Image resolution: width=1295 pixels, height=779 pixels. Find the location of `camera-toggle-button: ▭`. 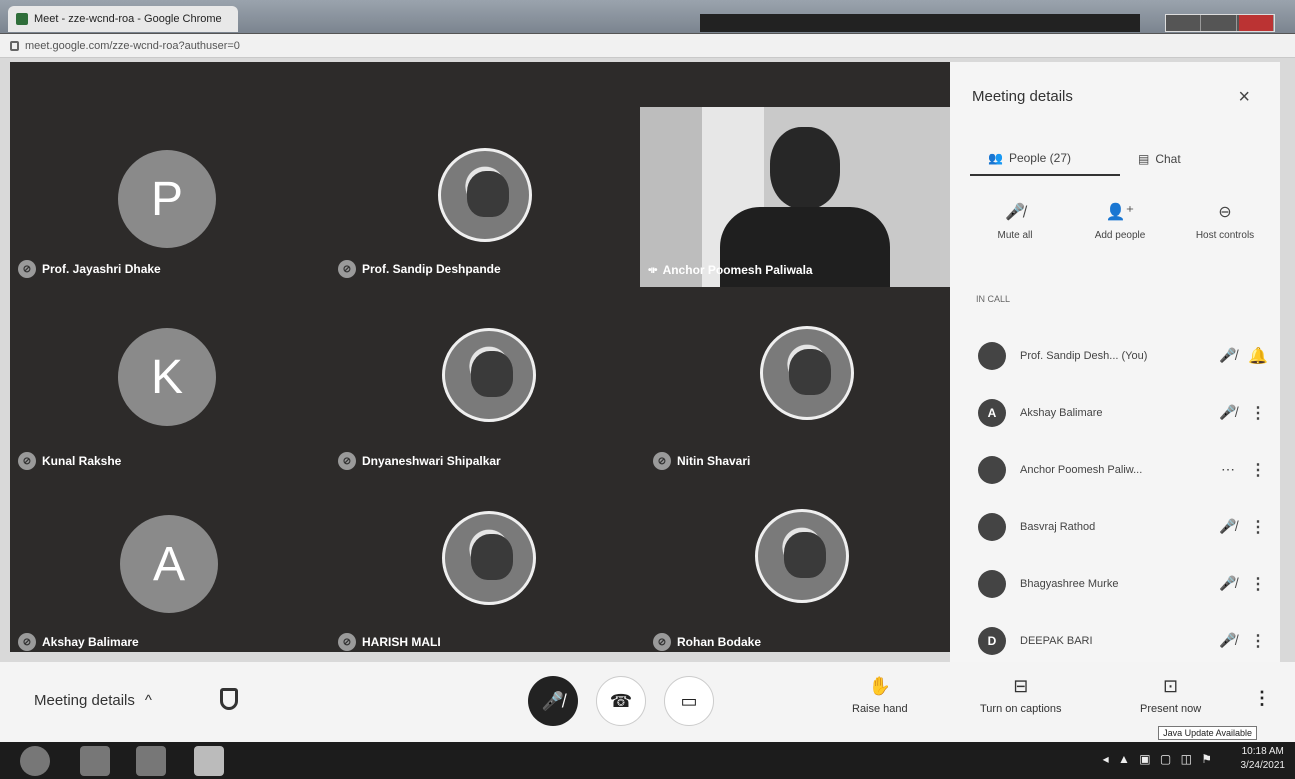

camera-toggle-button: ▭ is located at coordinates (689, 701).